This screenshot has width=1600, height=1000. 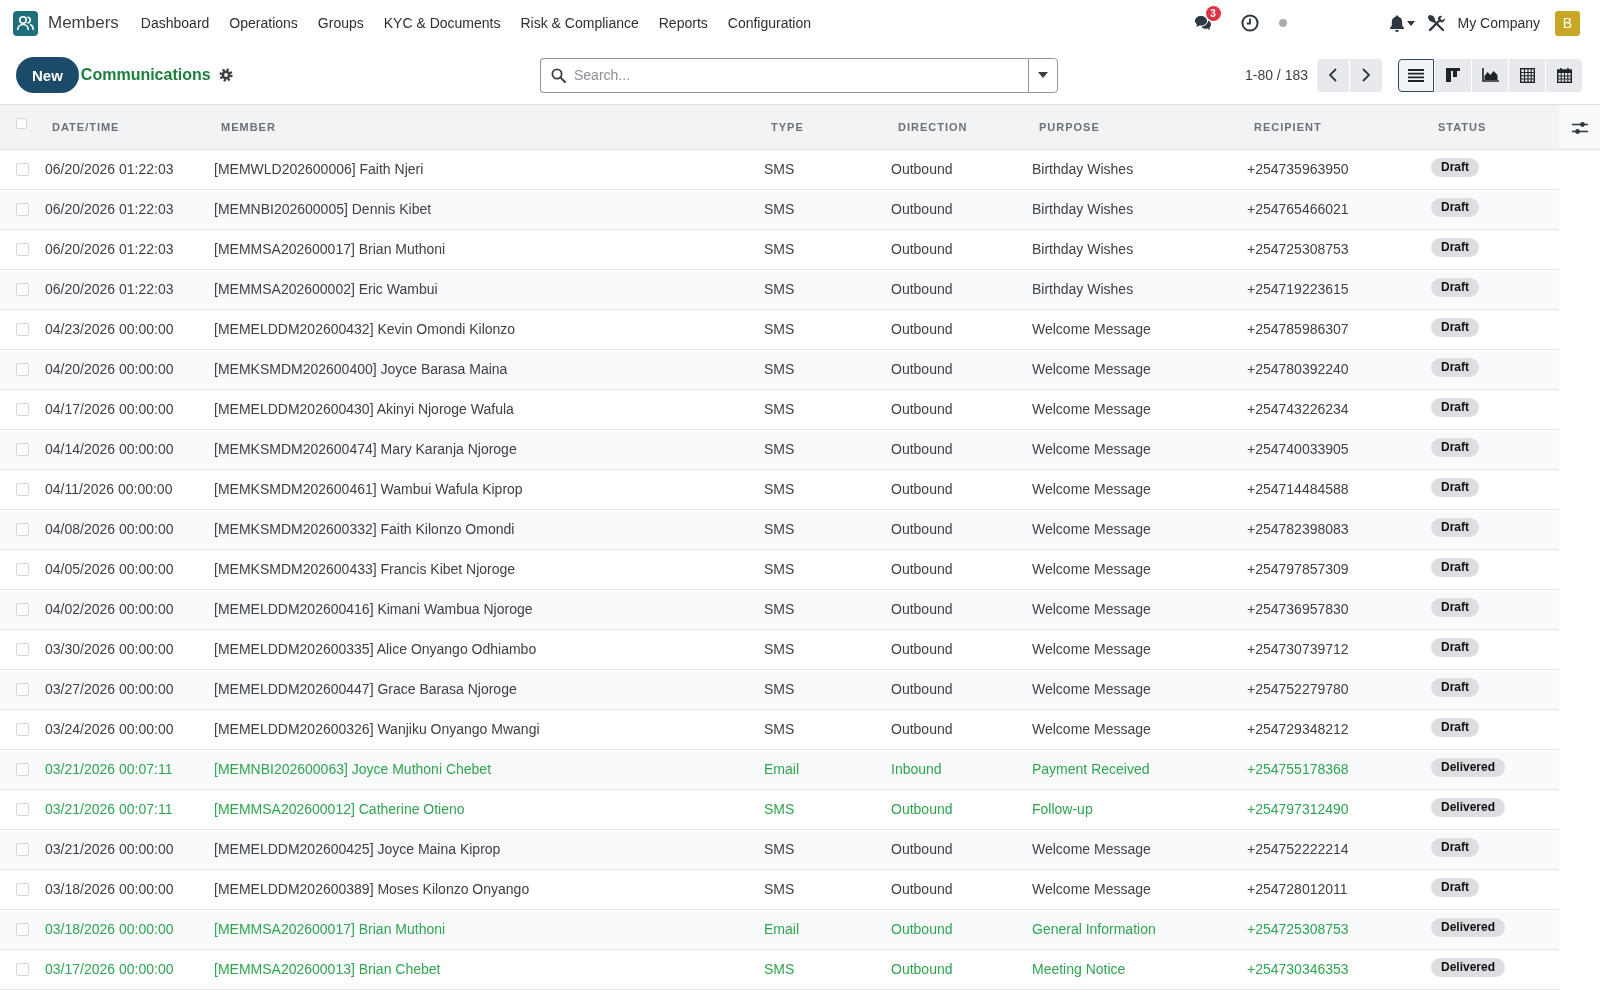 I want to click on column-header: RECIPIENT, so click(x=1332, y=127).